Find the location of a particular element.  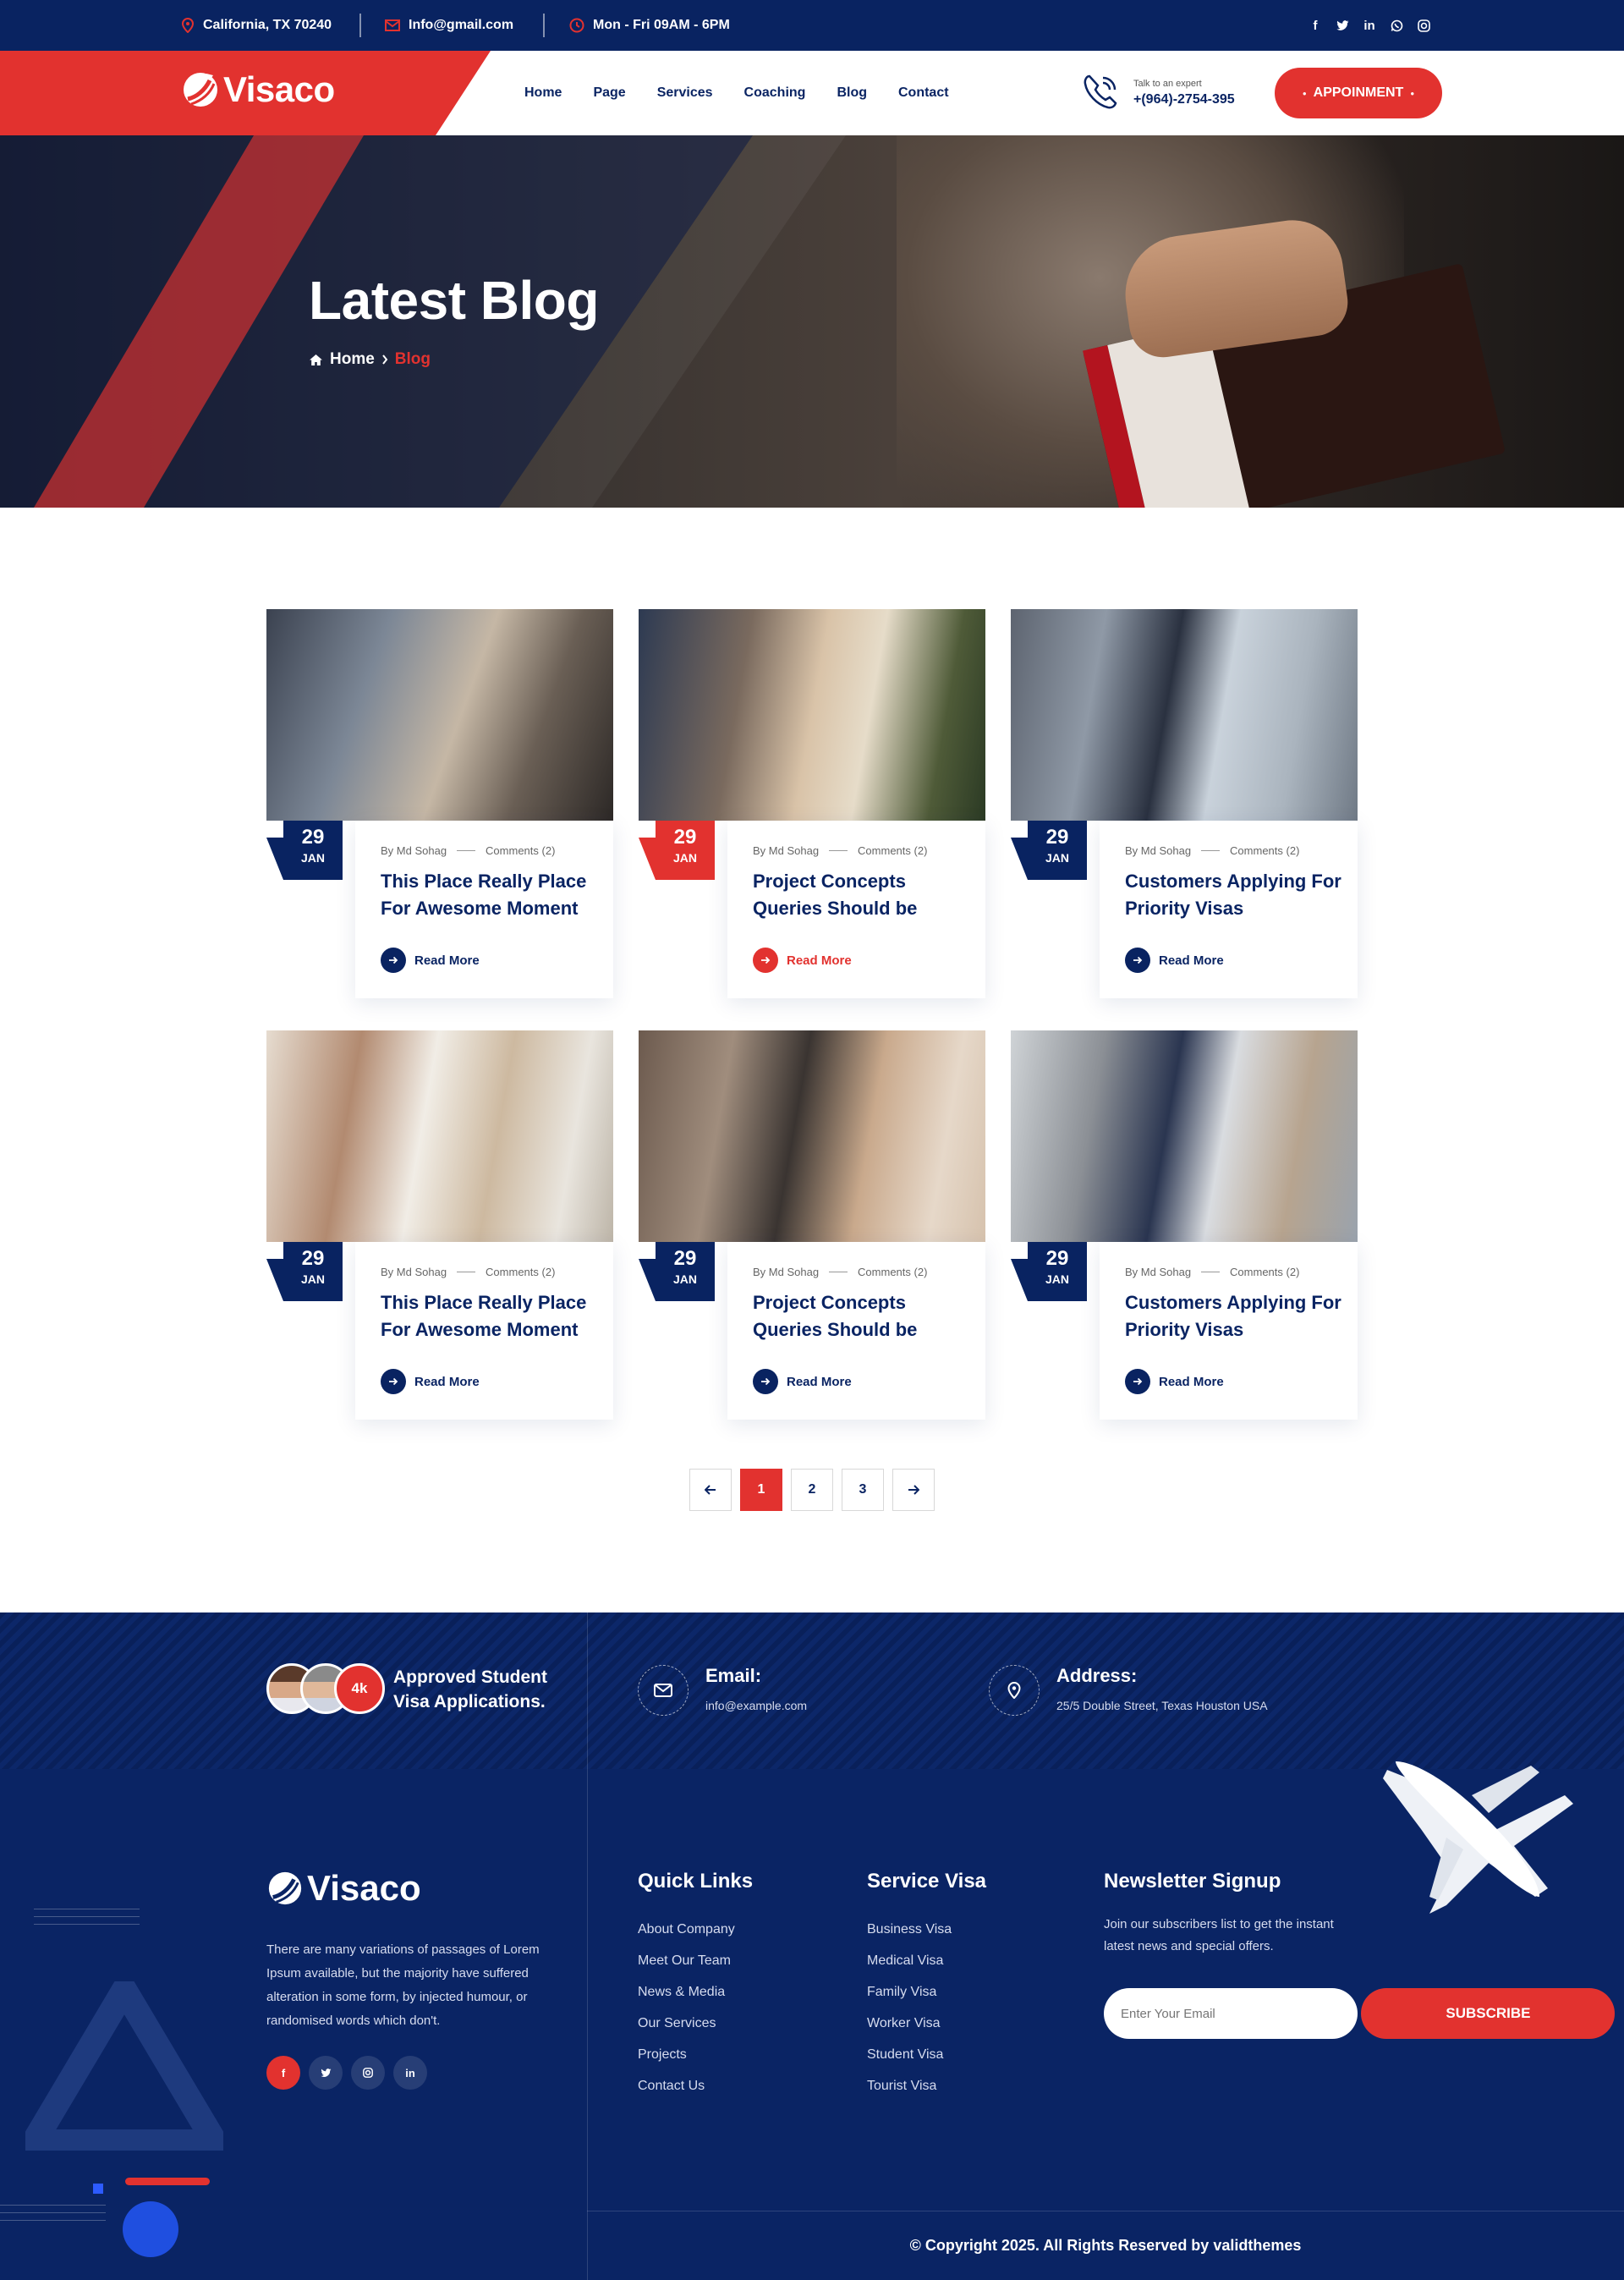

link-about-company: About Company is located at coordinates (696, 1930).